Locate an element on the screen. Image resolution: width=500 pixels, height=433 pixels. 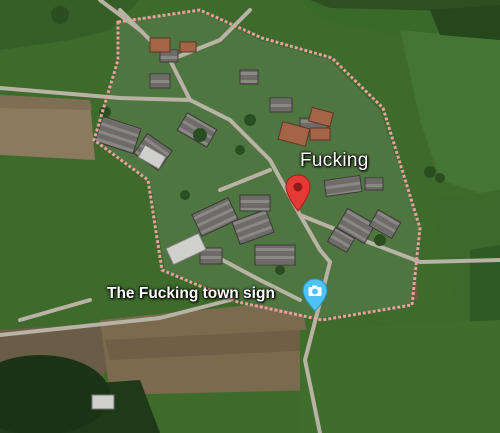
camera-icon is located at coordinates (315, 295).